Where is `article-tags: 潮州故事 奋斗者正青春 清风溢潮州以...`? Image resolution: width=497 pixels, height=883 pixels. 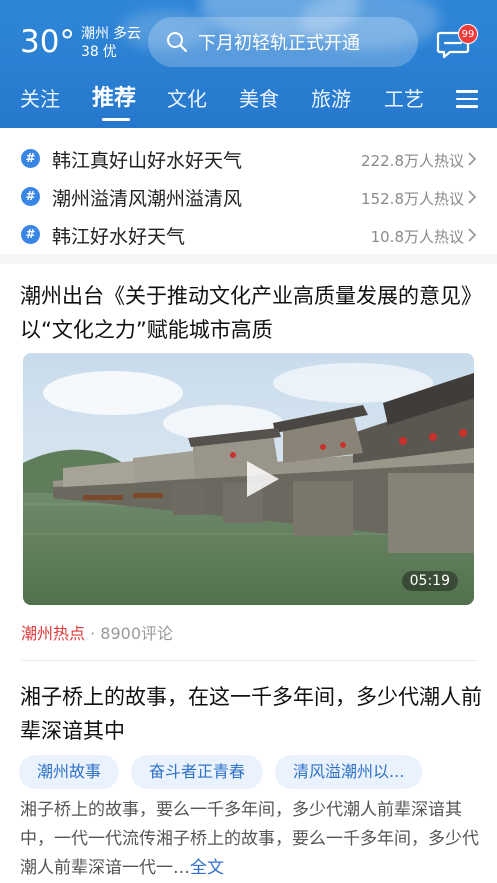 article-tags: 潮州故事 奋斗者正青春 清风溢潮州以... is located at coordinates (226, 772).